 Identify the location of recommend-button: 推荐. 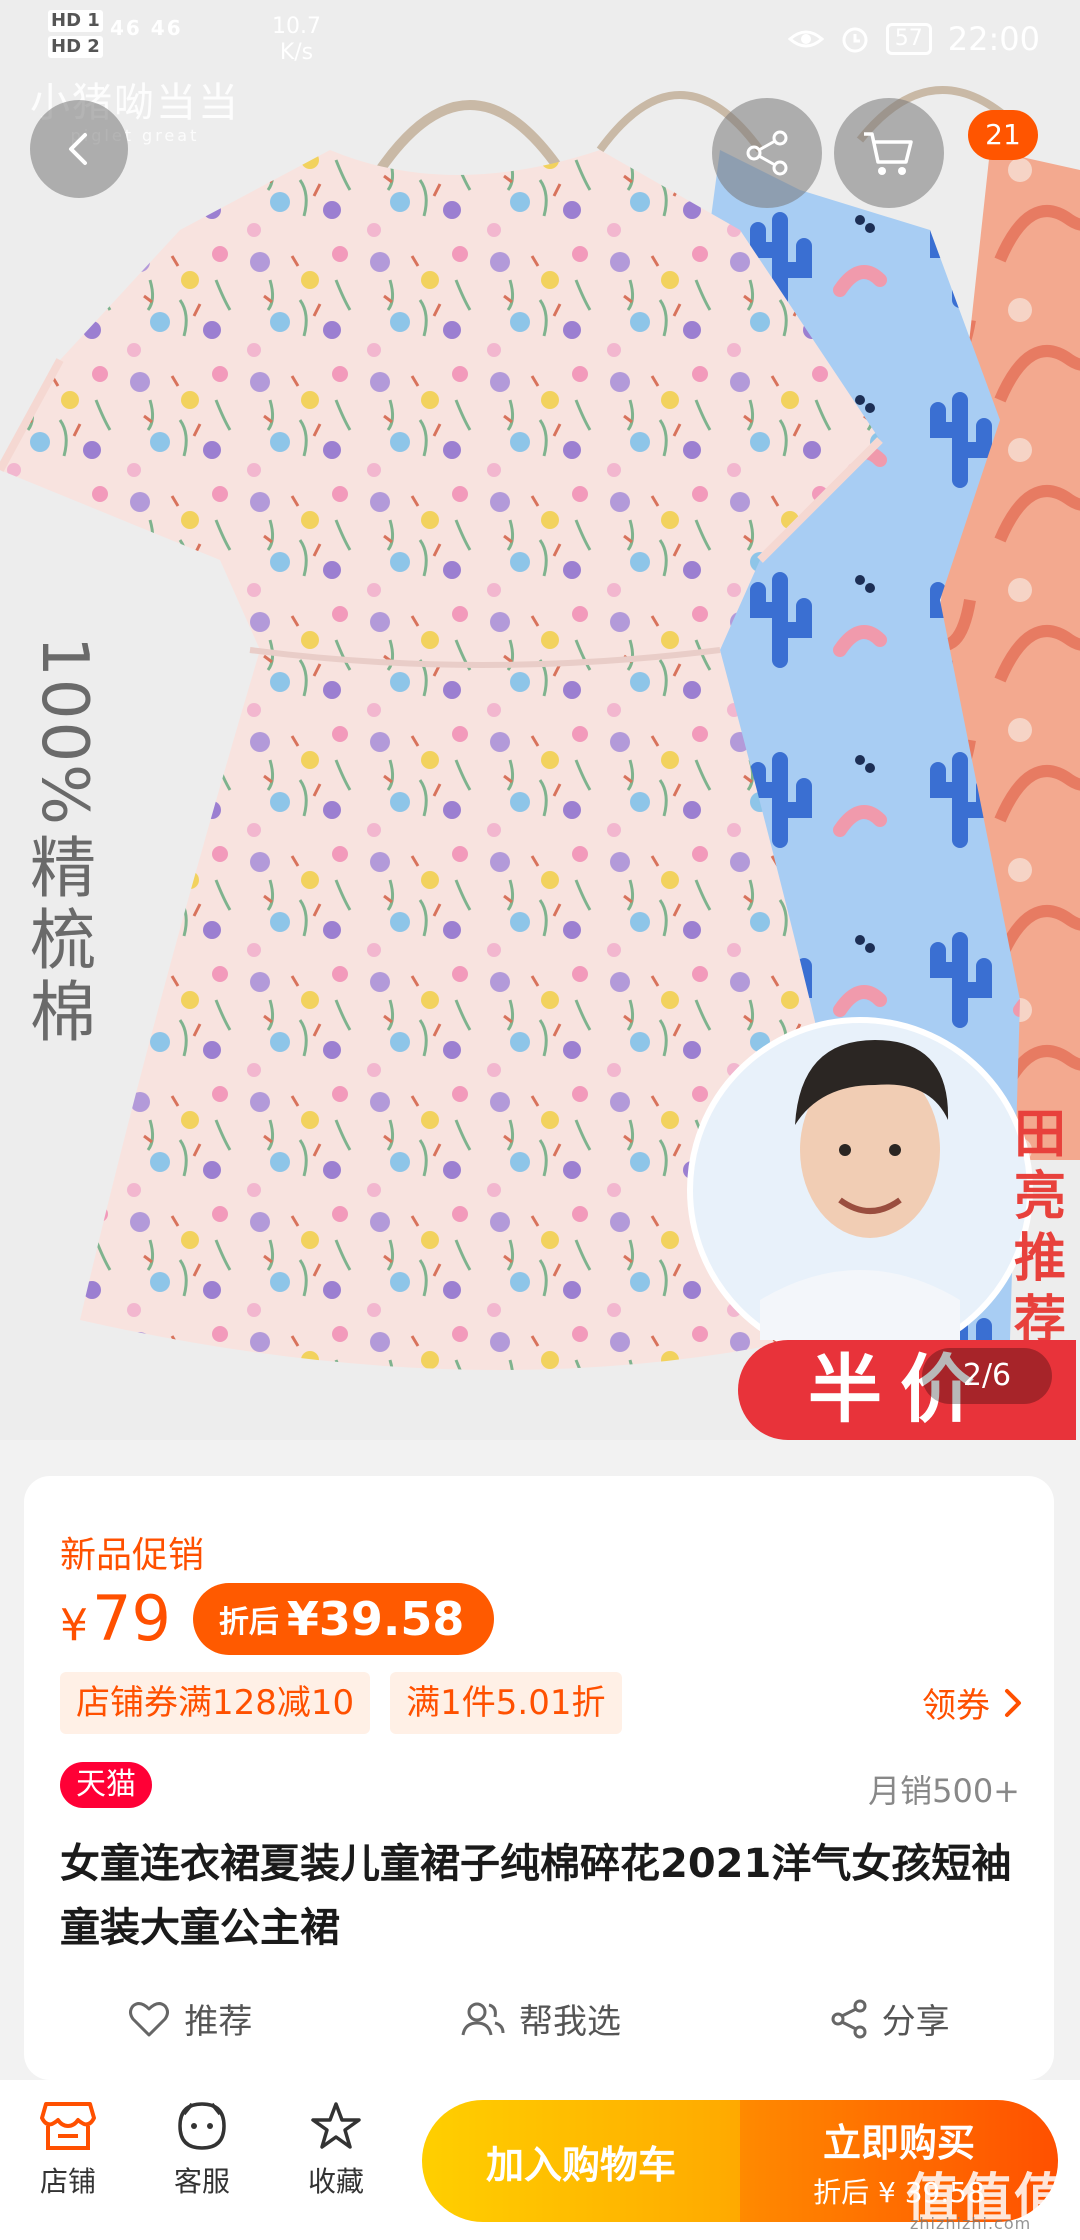
(190, 2018).